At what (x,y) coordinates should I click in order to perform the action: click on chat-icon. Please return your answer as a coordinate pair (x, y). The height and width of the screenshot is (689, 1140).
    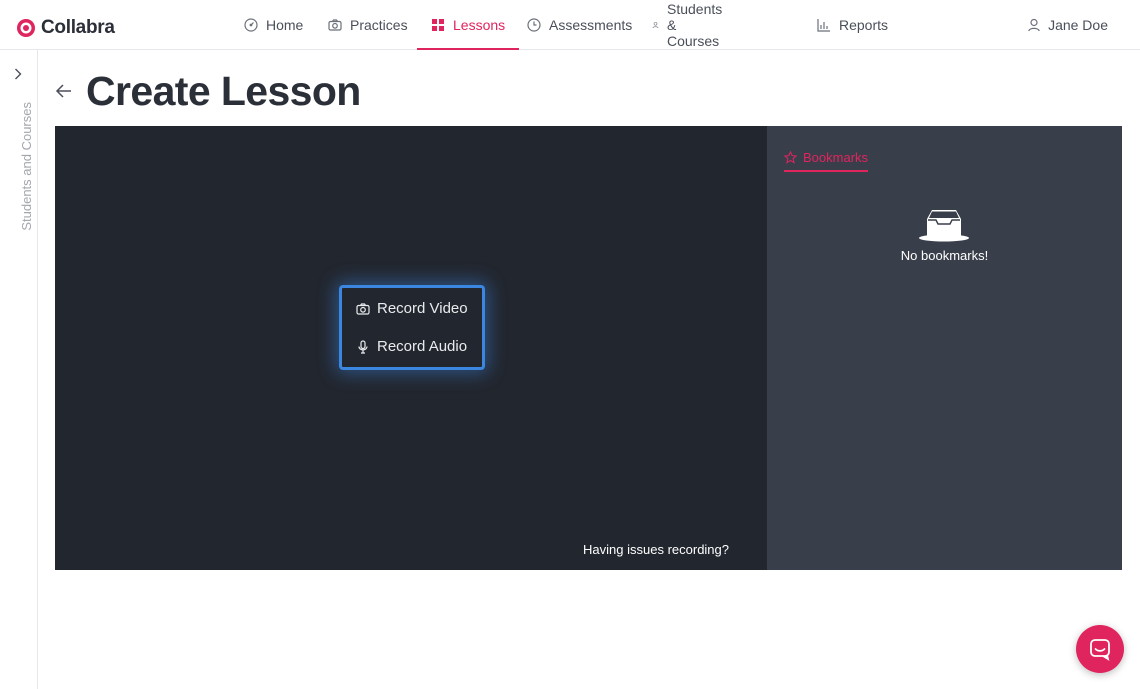
    Looking at the image, I should click on (1100, 650).